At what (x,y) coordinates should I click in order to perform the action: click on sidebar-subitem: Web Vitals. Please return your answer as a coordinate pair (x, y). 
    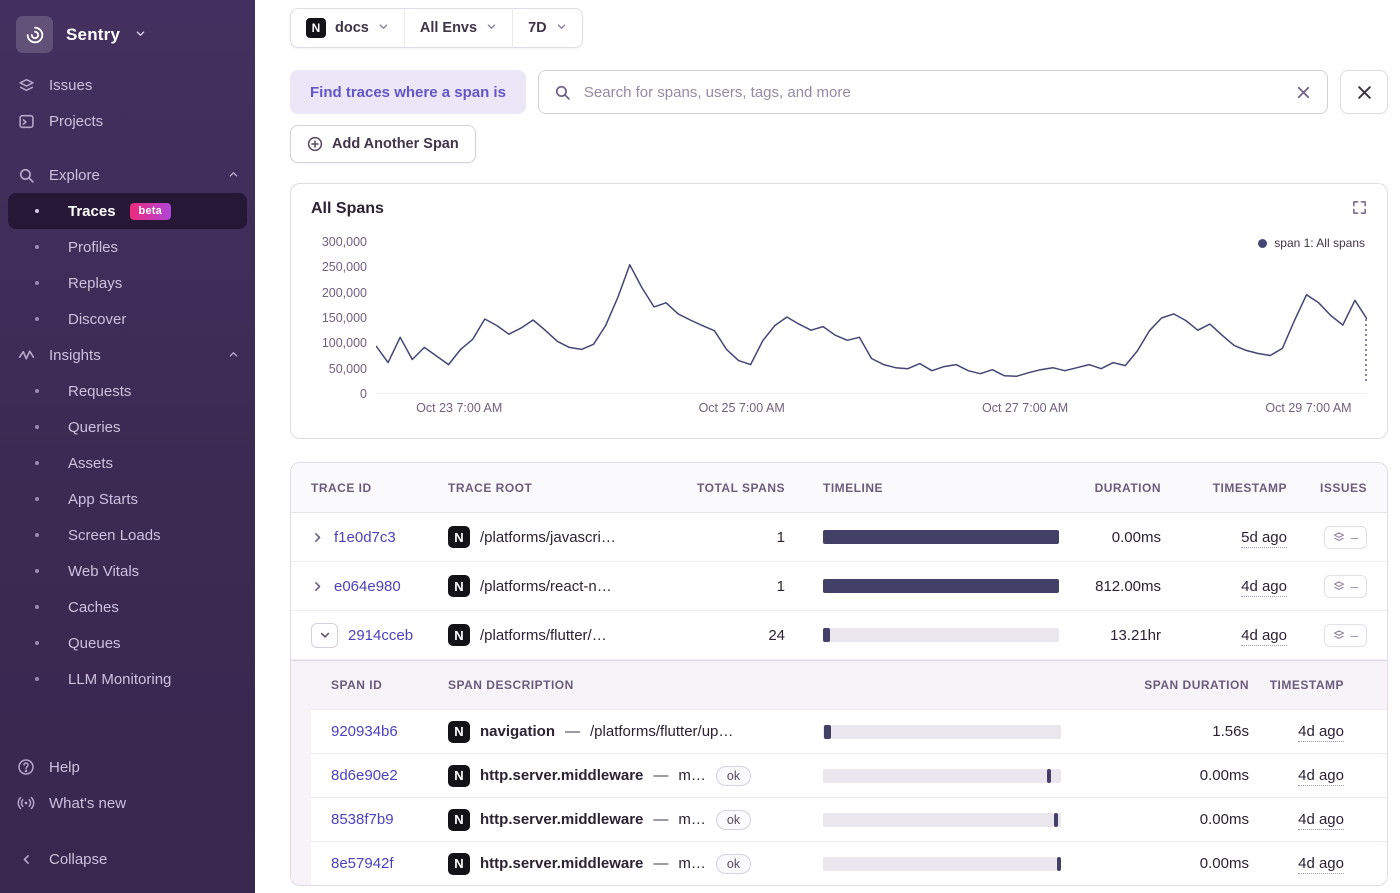
    Looking at the image, I should click on (127, 571).